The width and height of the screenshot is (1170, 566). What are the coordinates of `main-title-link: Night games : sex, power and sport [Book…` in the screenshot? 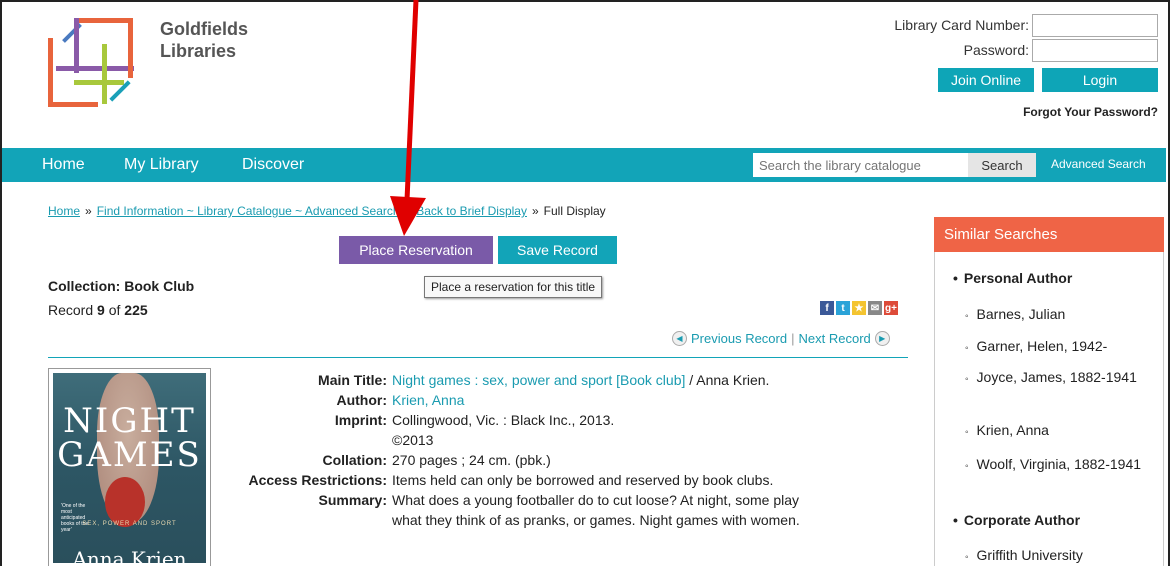 It's located at (538, 380).